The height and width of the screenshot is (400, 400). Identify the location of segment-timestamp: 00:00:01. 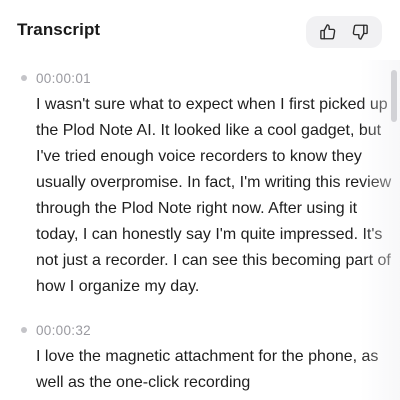
(63, 78).